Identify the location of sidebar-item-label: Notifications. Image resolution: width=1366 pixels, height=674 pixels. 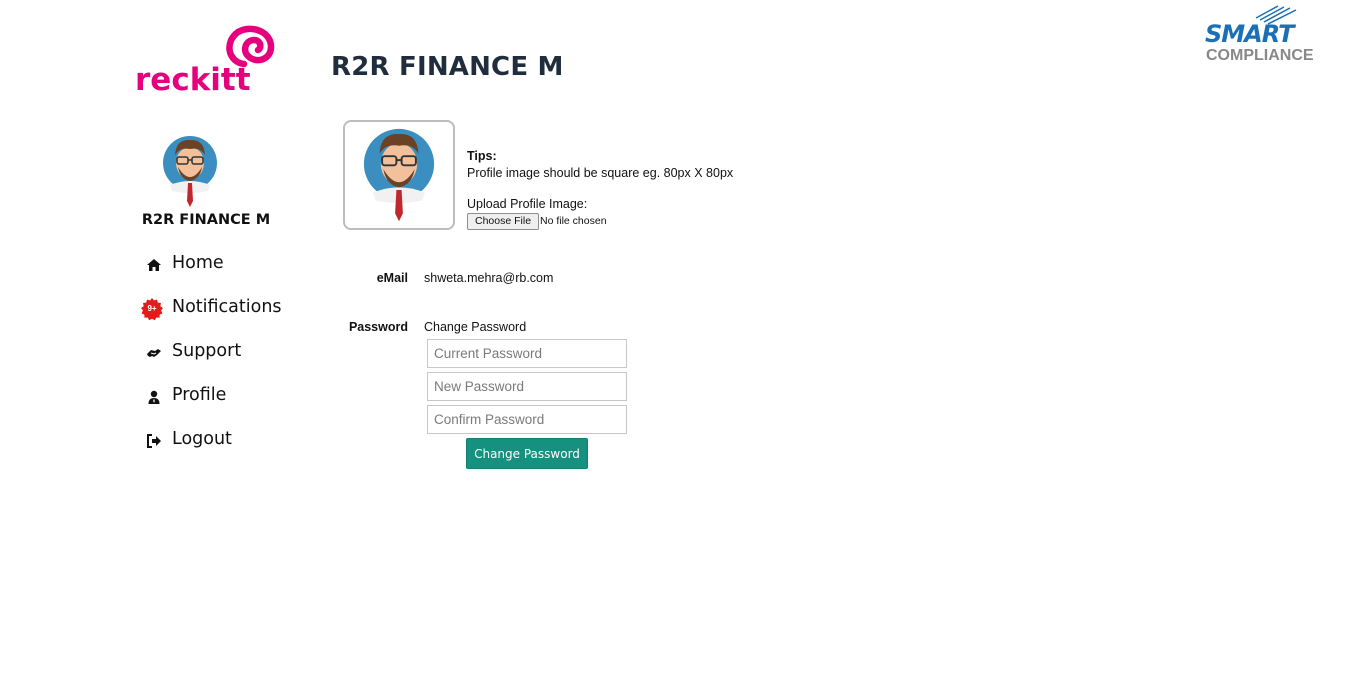
(227, 307).